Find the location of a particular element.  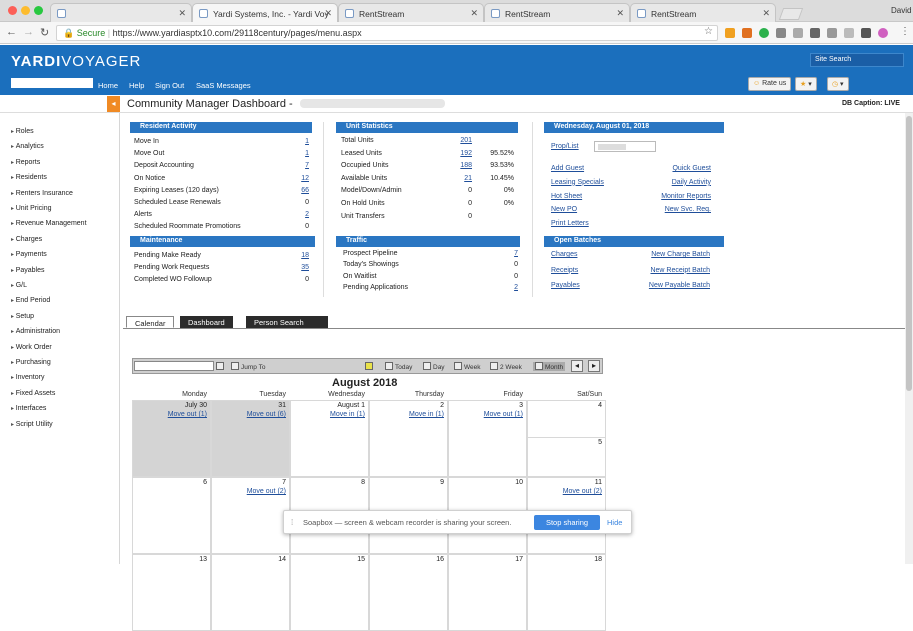

browser-tab-1: ✕ is located at coordinates (121, 12).